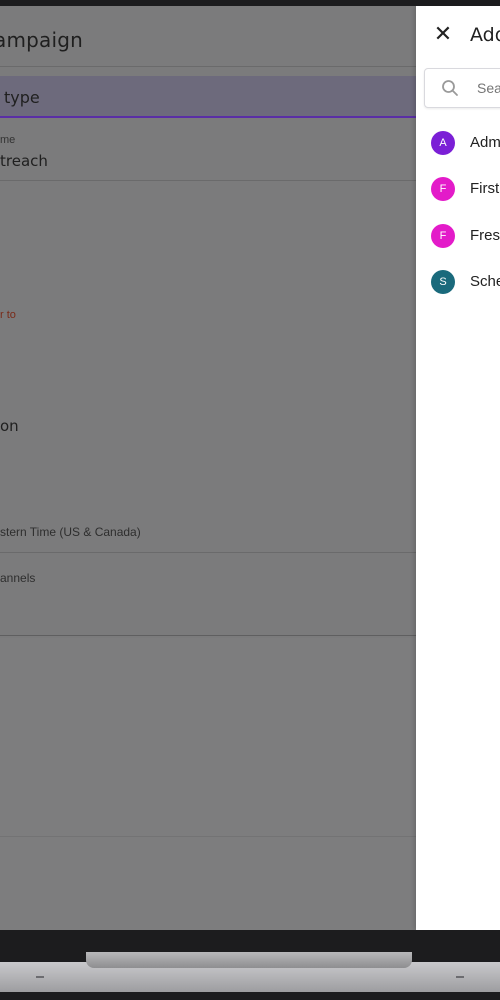 Image resolution: width=500 pixels, height=1000 pixels. What do you see at coordinates (458, 189) in the screenshot?
I see `list-item: F First` at bounding box center [458, 189].